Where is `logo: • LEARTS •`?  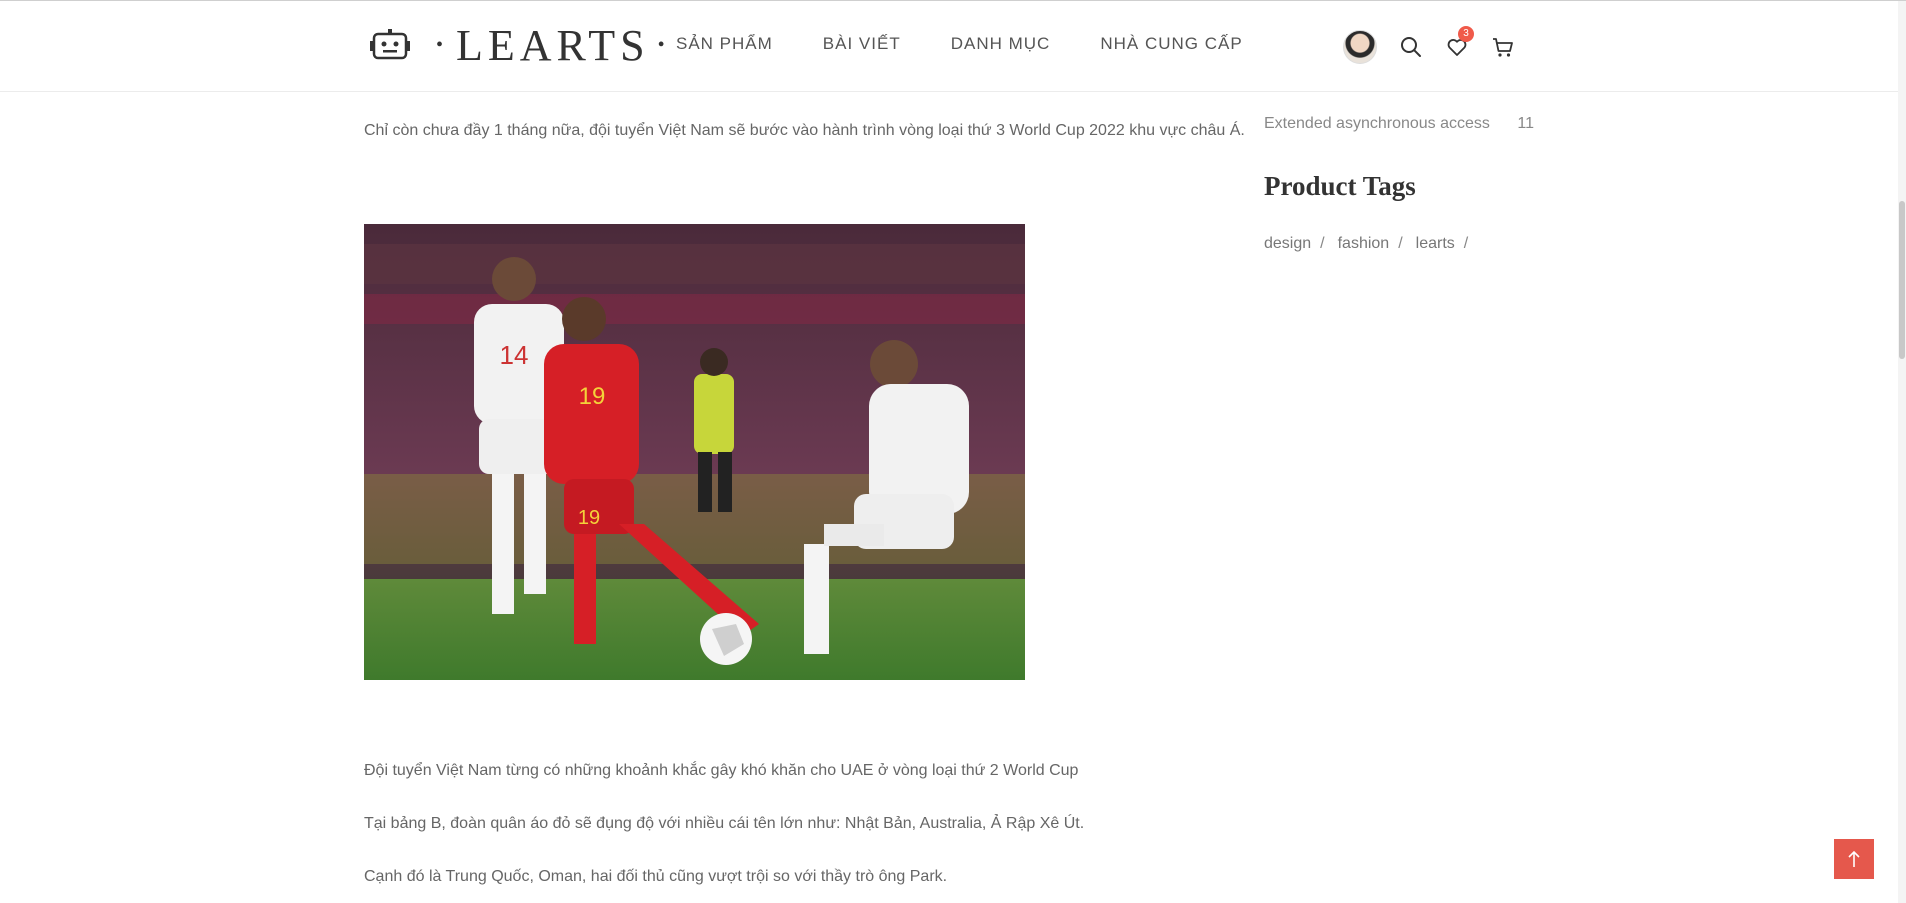 logo: • LEARTS • is located at coordinates (524, 45).